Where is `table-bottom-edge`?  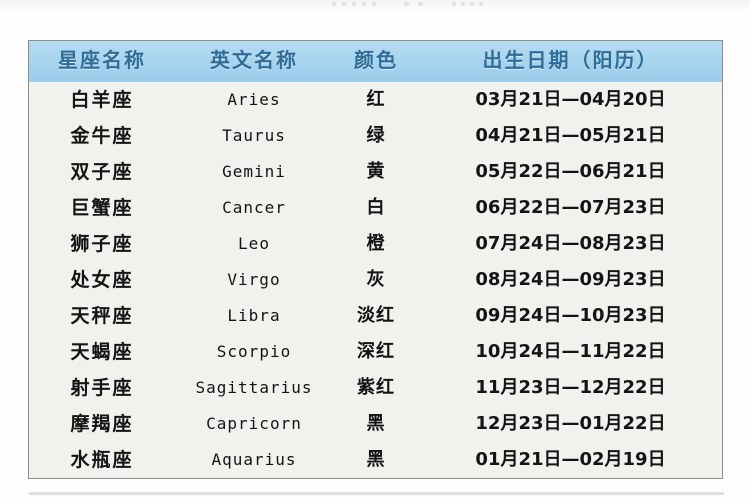
table-bottom-edge is located at coordinates (376, 493).